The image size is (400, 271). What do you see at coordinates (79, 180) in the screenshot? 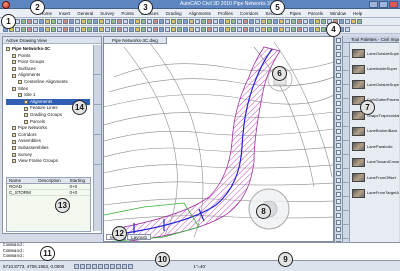
I see `column-header-starting: Starting` at bounding box center [79, 180].